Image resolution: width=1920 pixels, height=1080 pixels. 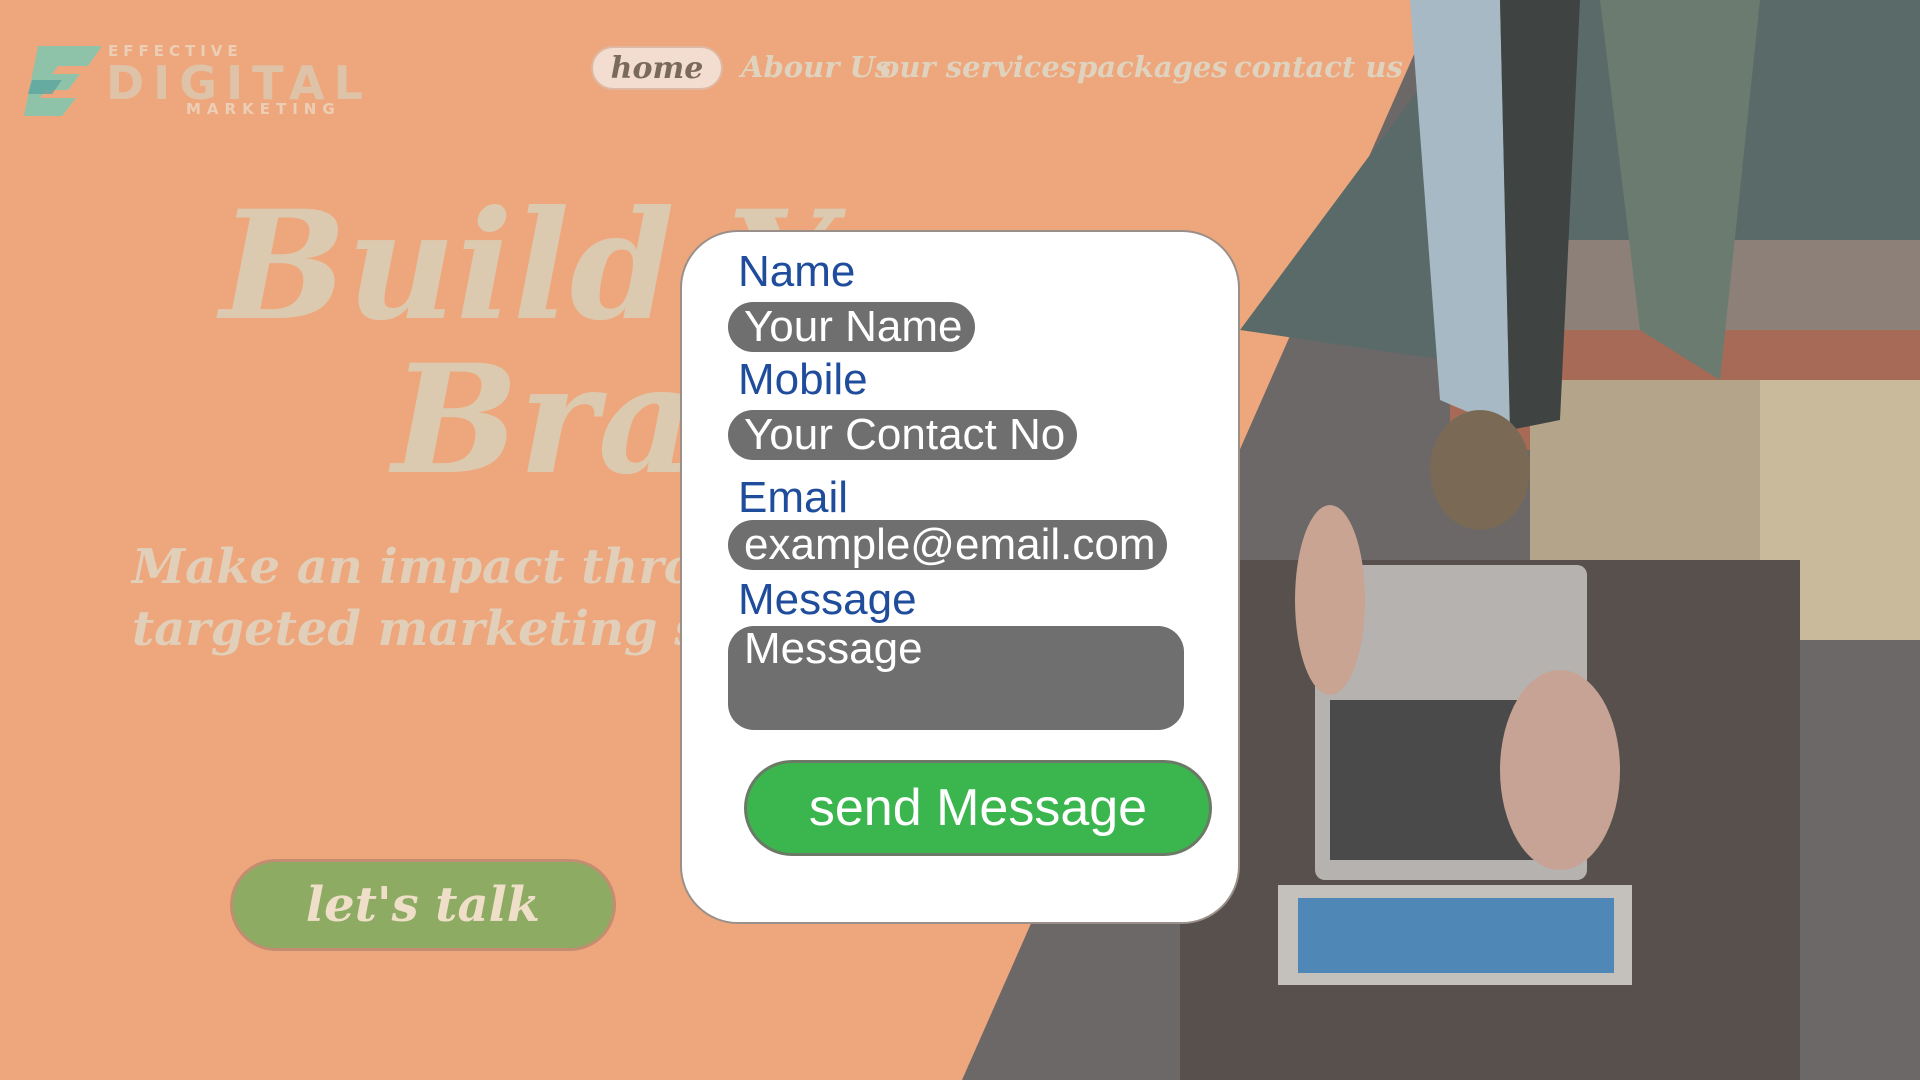 What do you see at coordinates (948, 545) in the screenshot?
I see `email-input: example@email.com` at bounding box center [948, 545].